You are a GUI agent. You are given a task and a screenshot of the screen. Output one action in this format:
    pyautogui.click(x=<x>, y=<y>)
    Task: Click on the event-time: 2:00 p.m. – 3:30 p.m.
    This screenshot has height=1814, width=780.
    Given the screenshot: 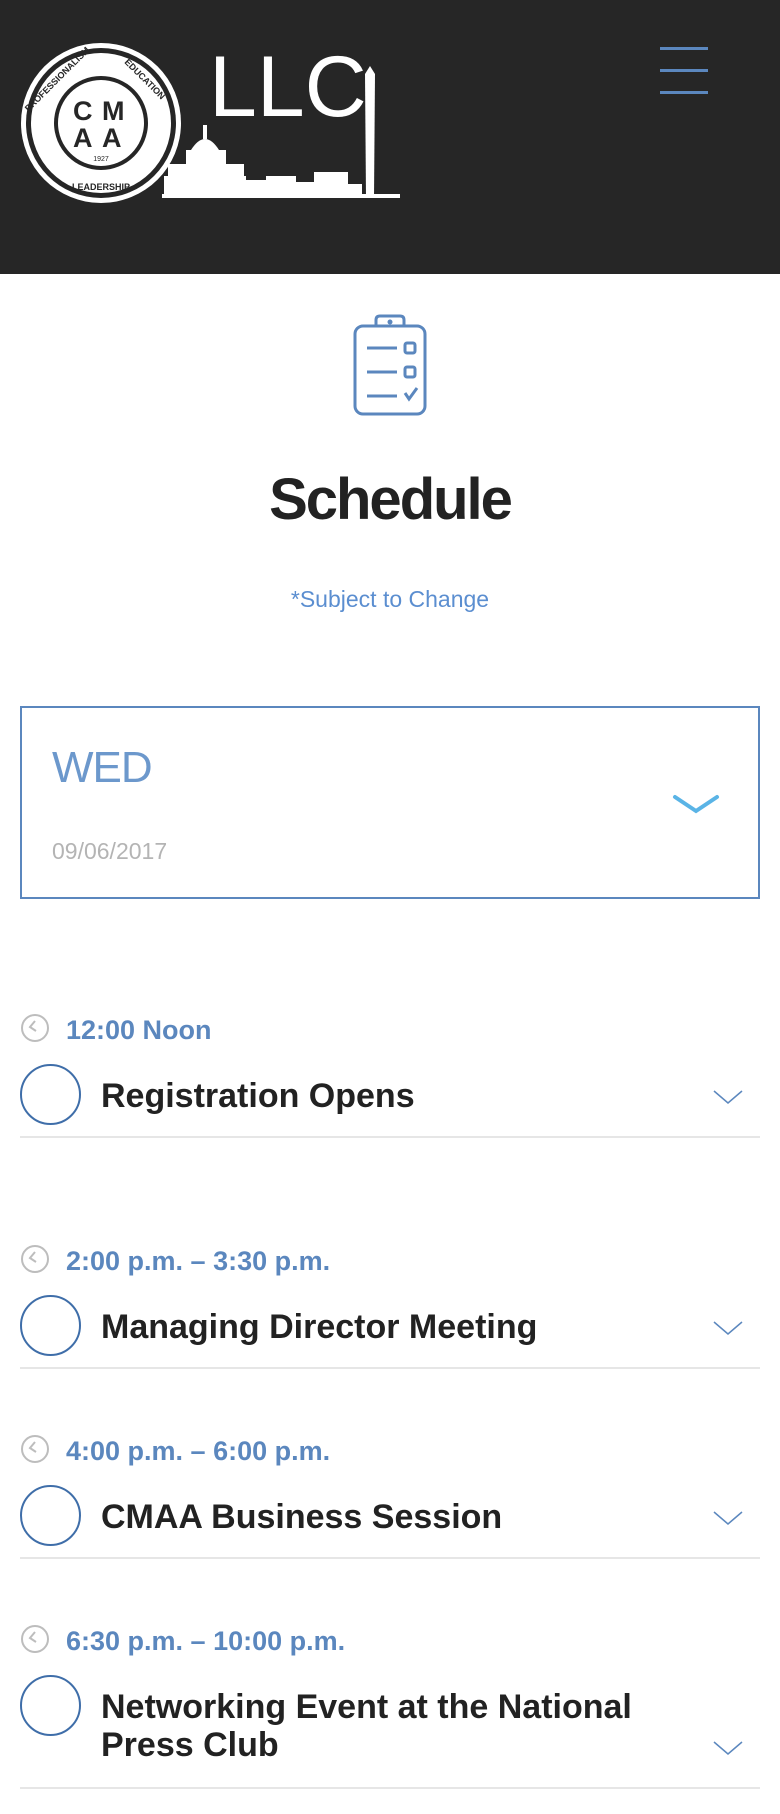 What is the action you would take?
    pyautogui.click(x=198, y=1261)
    